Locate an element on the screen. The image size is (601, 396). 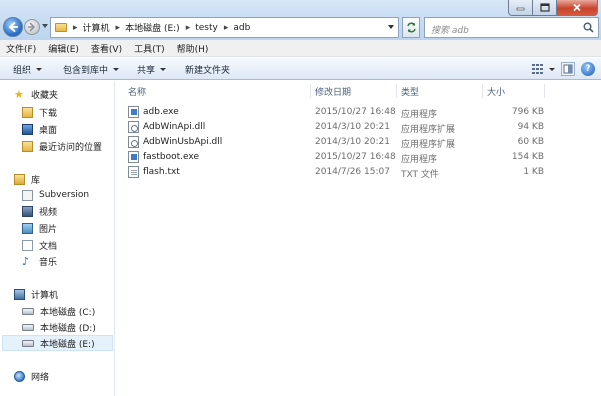
address-bar: ▸ 计算机 ▸ 本地磁盘 (E:) ▸ testy ▸ adb is located at coordinates (224, 27).